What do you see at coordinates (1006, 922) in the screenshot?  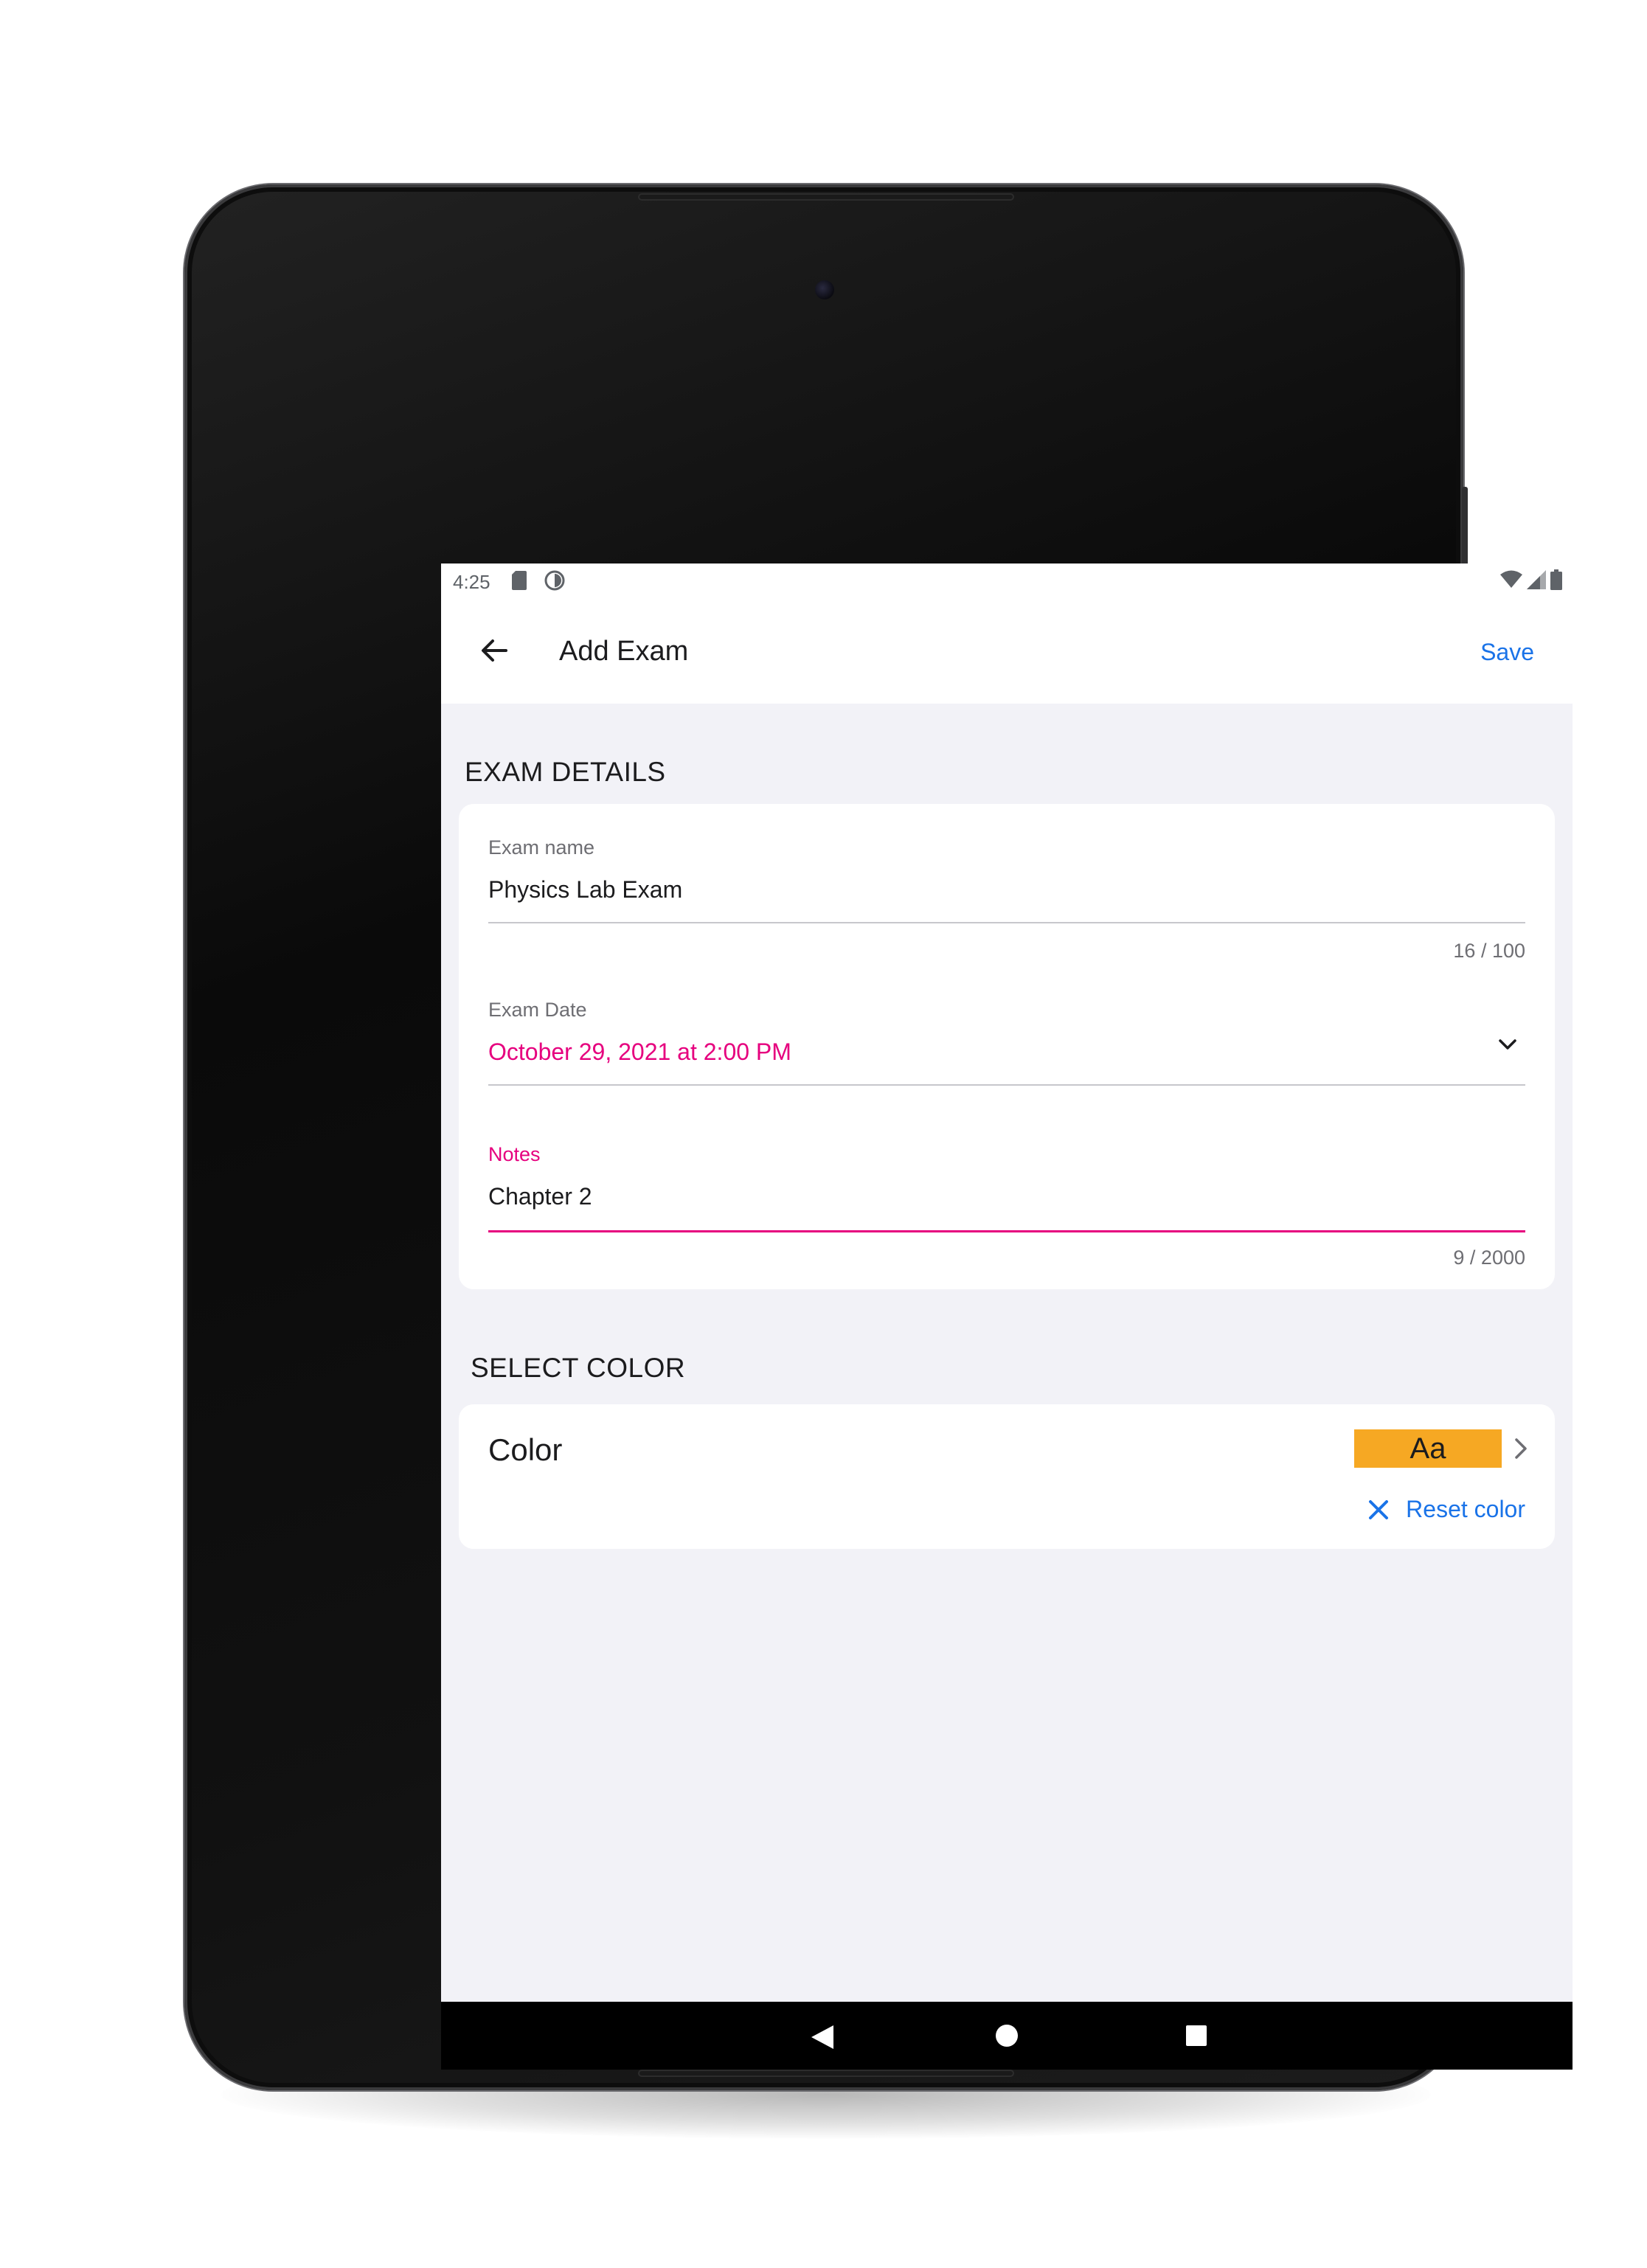 I see `exam-name-underline` at bounding box center [1006, 922].